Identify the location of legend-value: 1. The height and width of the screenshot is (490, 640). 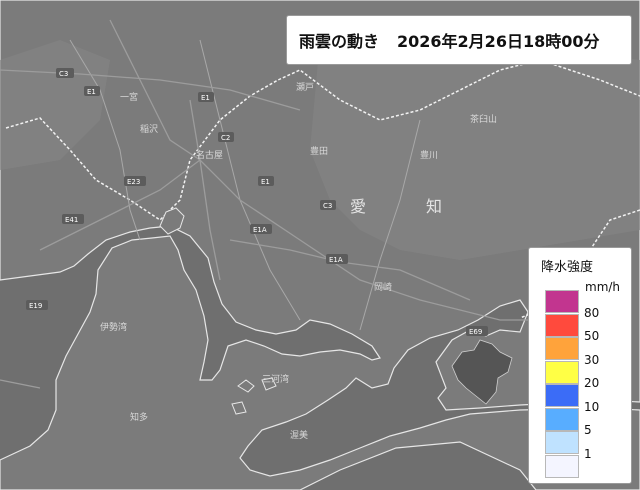
(588, 453).